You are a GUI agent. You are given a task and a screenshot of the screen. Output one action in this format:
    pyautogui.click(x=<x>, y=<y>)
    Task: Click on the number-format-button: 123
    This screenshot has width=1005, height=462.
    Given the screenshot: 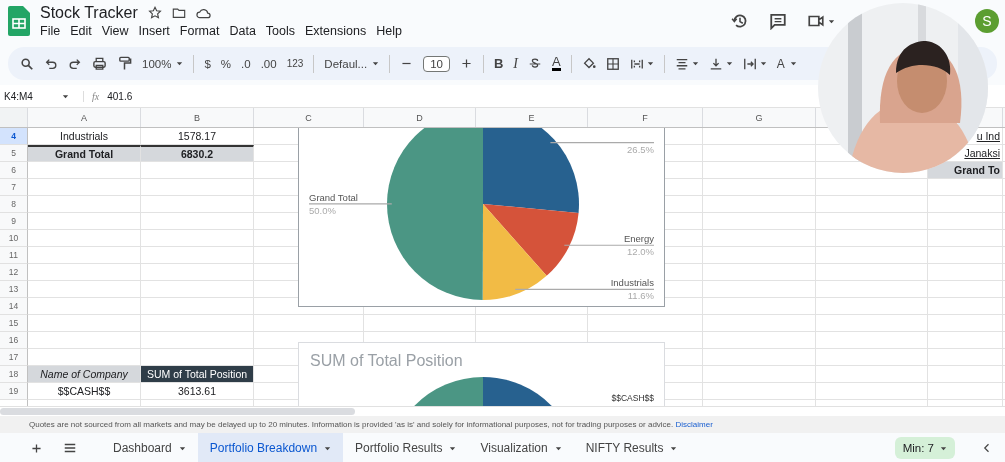 What is the action you would take?
    pyautogui.click(x=295, y=63)
    